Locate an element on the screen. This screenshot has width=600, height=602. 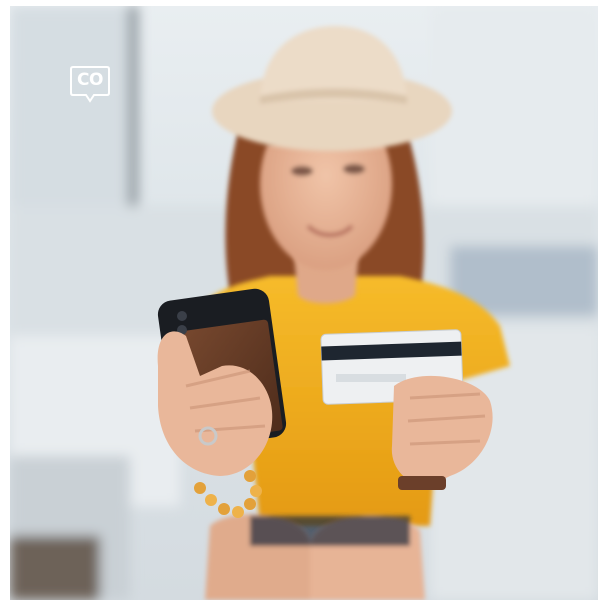
legs is located at coordinates (315, 557).